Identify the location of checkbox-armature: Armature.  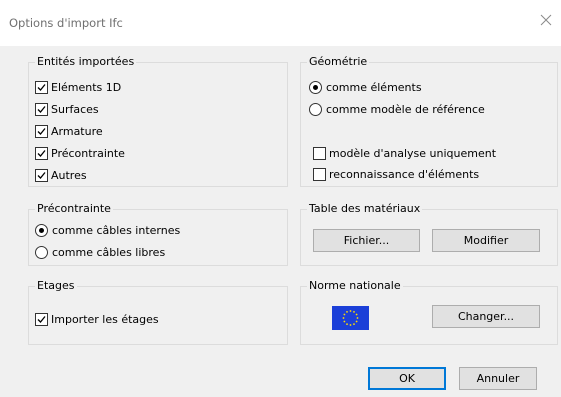
(69, 131).